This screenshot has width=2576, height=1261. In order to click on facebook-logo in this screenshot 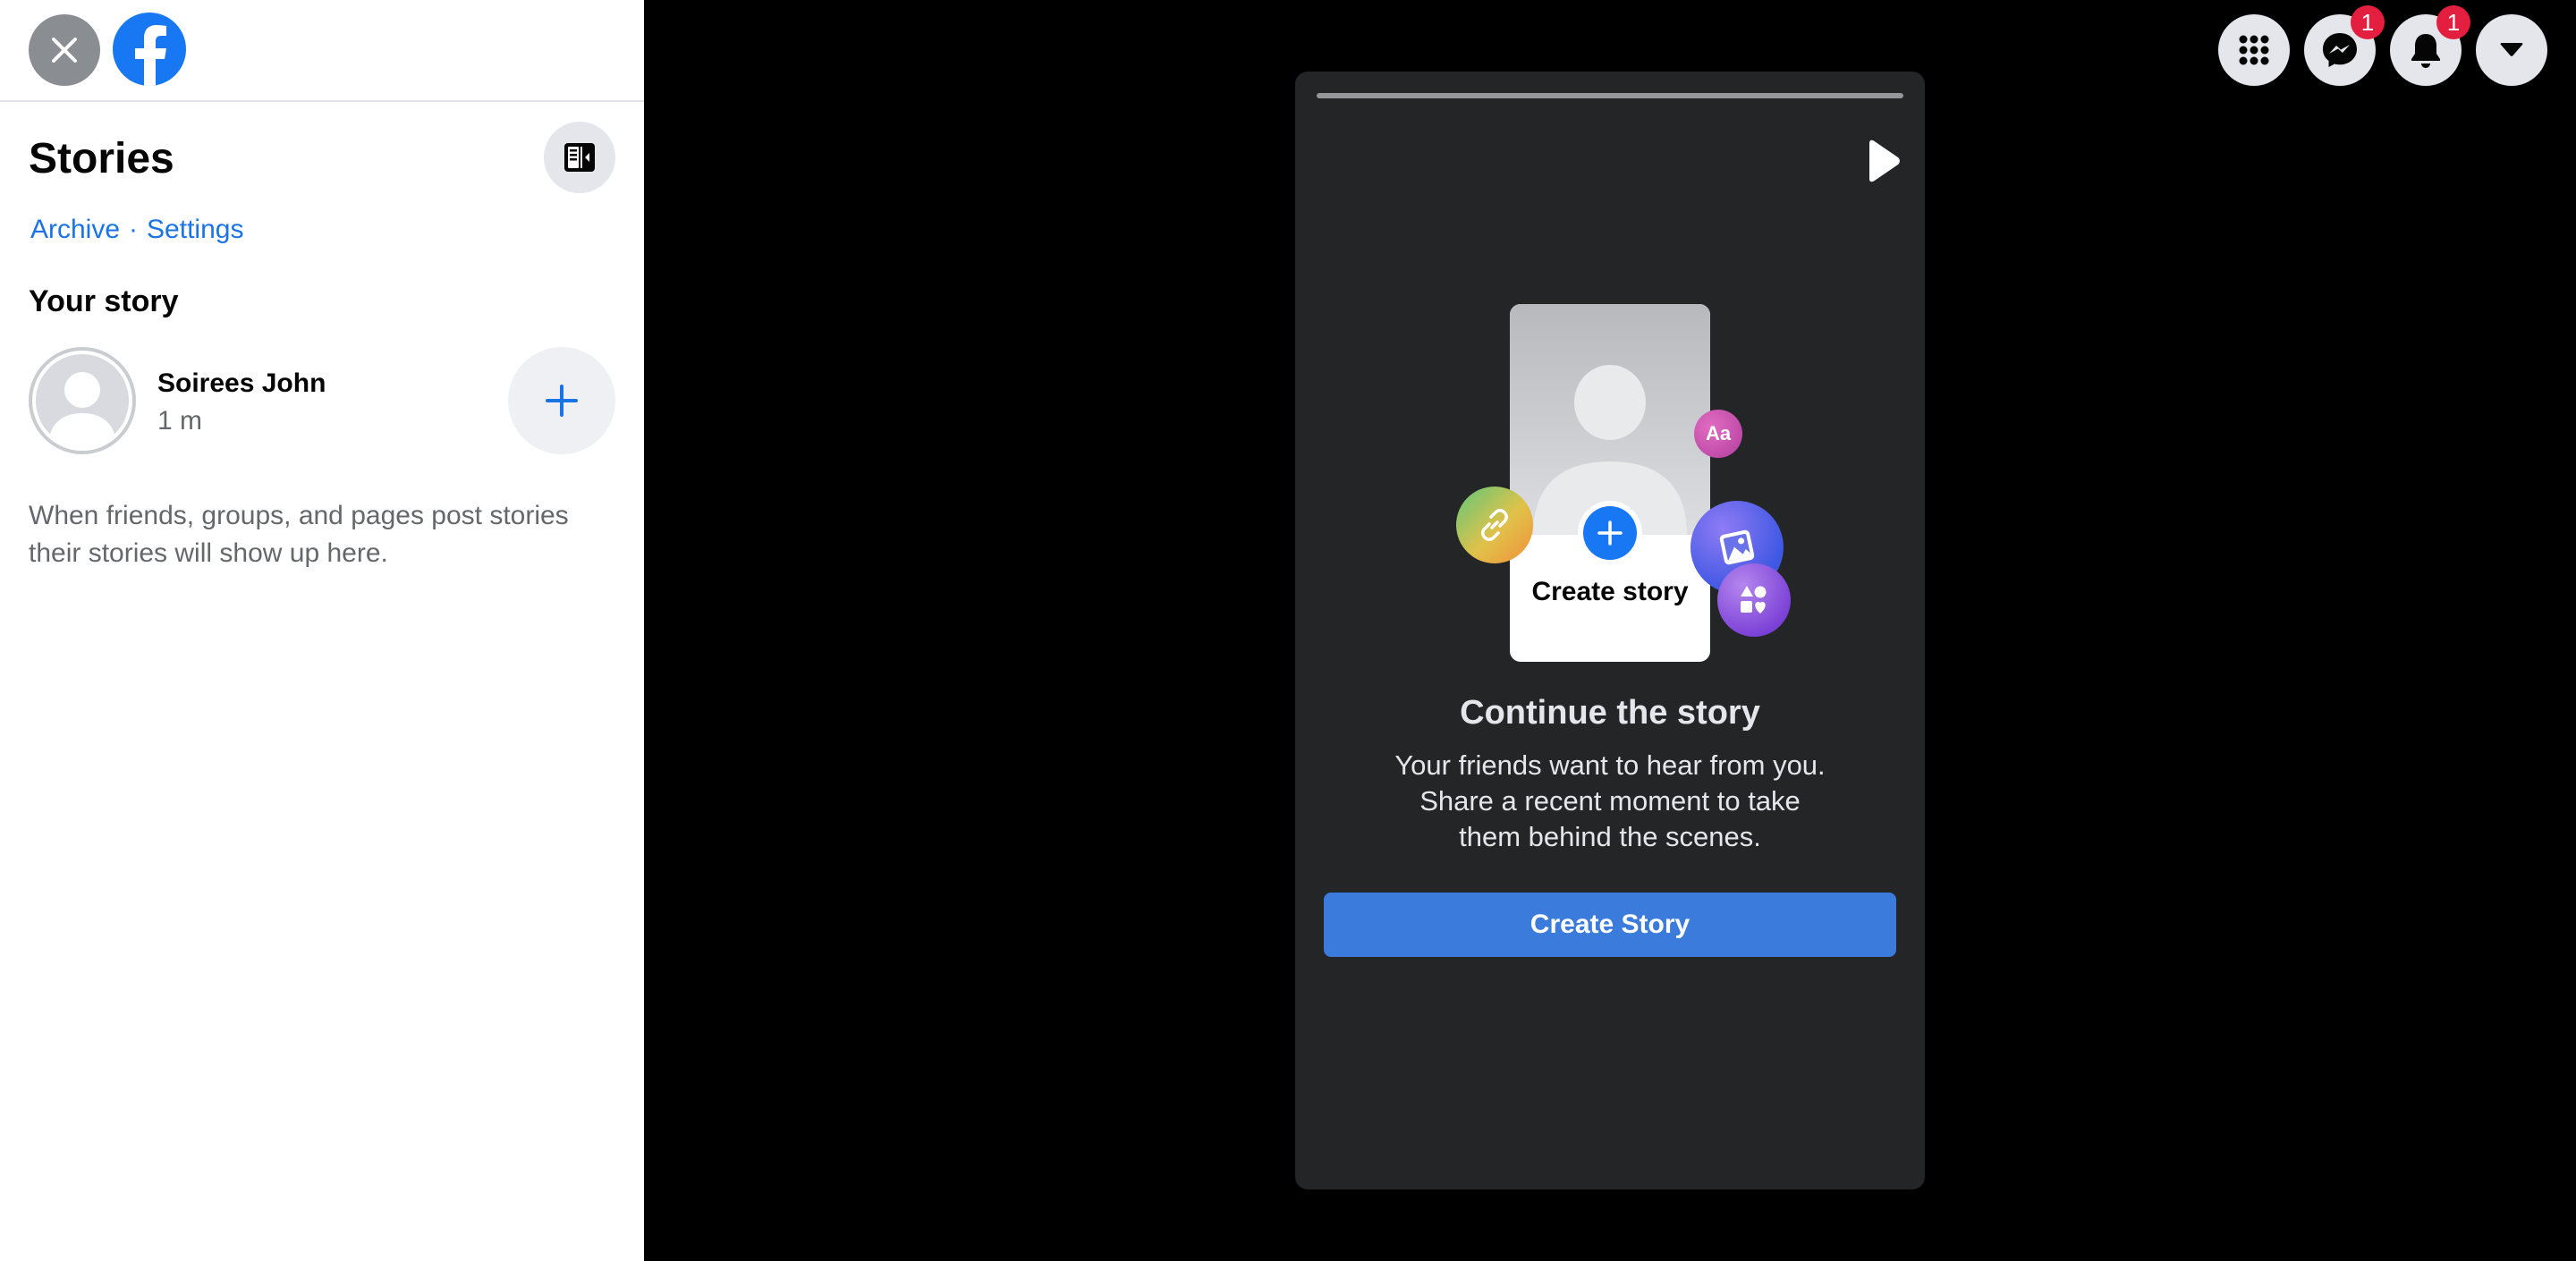, I will do `click(149, 49)`.